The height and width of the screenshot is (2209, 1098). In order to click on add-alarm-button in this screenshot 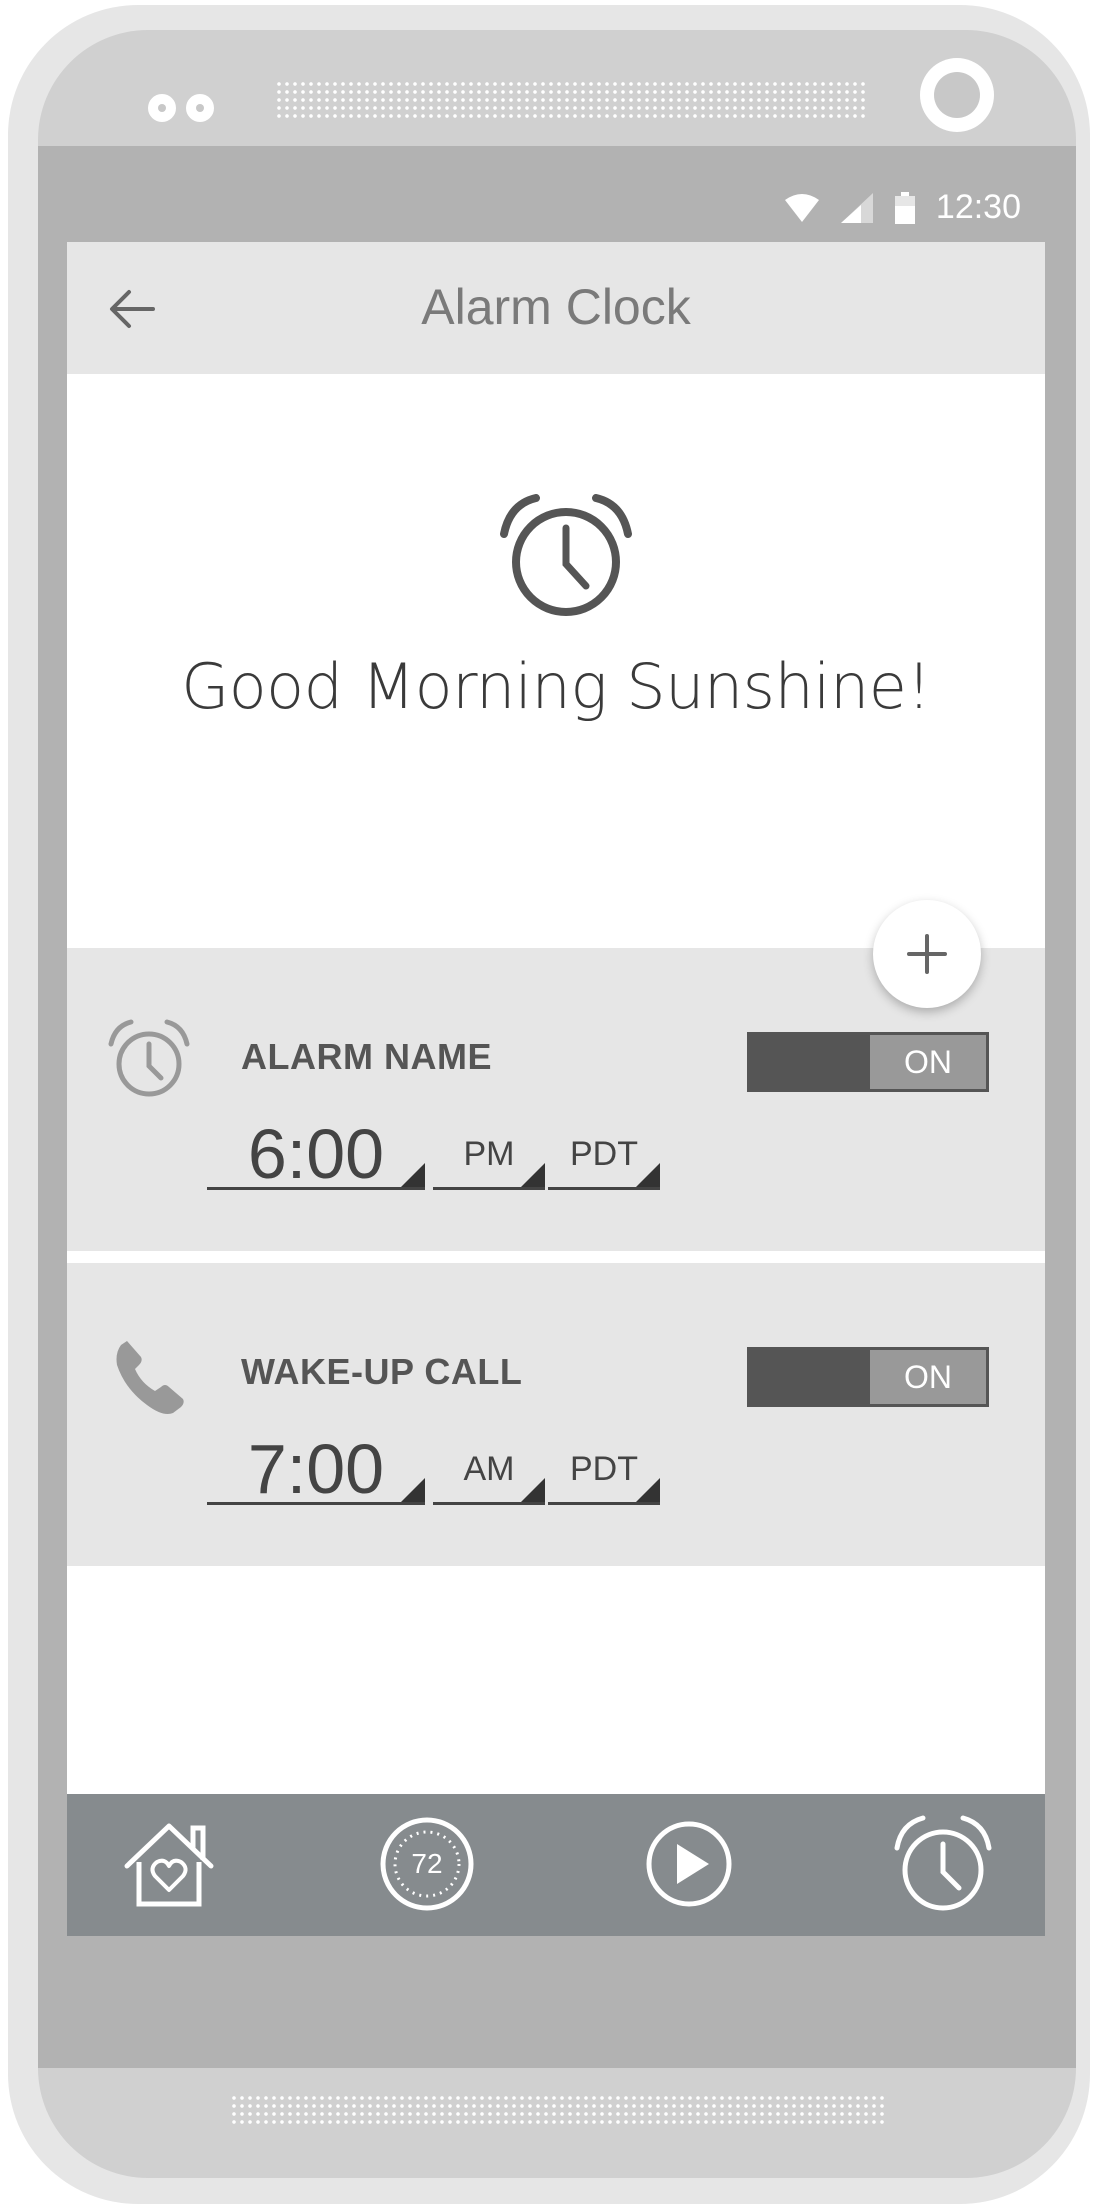, I will do `click(927, 954)`.